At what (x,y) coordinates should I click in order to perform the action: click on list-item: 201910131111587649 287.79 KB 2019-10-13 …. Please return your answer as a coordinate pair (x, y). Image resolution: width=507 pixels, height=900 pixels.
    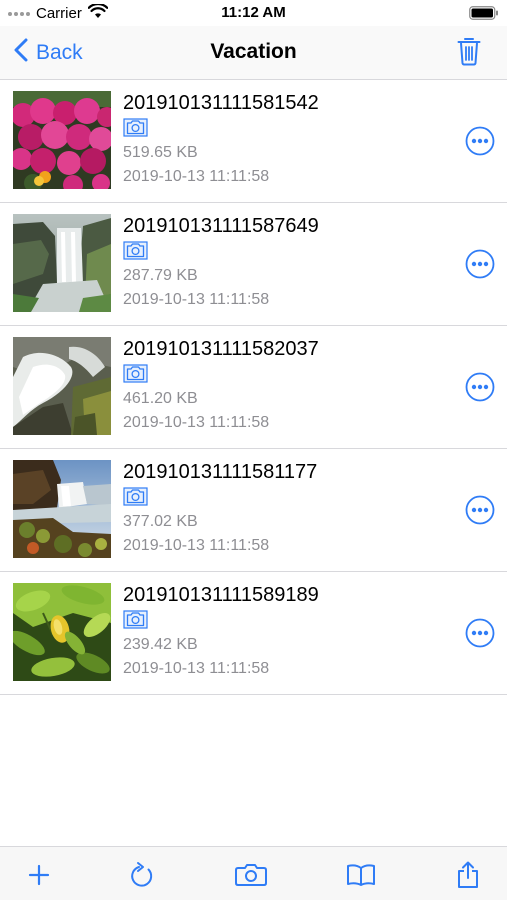
    Looking at the image, I should click on (253, 264).